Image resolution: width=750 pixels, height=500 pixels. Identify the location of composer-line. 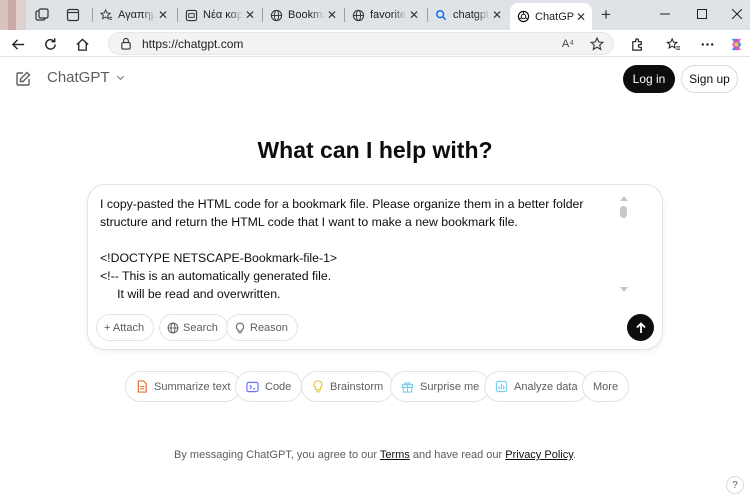
(352, 240).